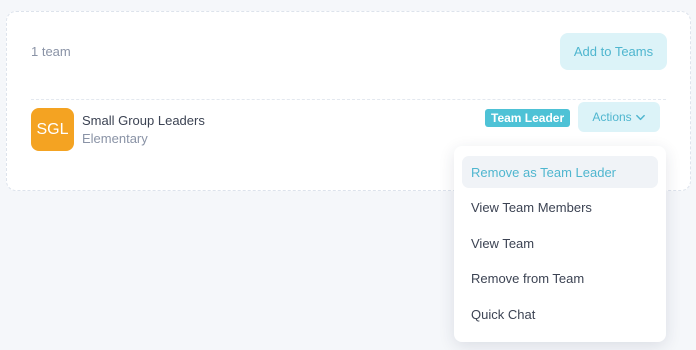 This screenshot has height=350, width=696. I want to click on team-avatar: SGL, so click(52, 129).